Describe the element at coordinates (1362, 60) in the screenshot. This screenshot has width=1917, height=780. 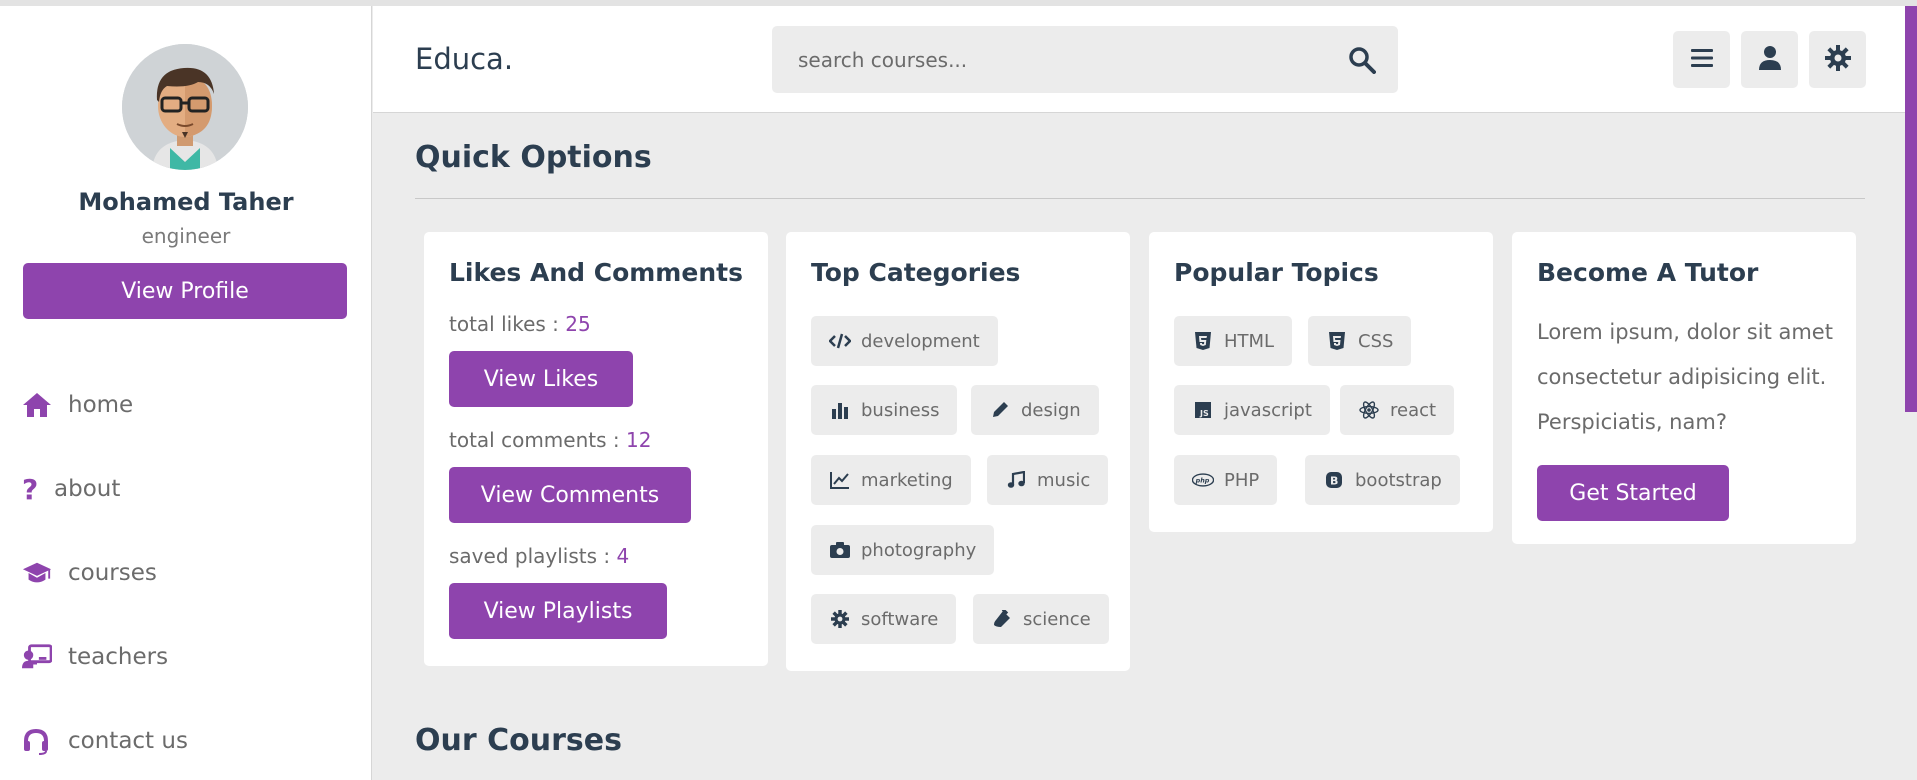
I see `search-icon` at that location.